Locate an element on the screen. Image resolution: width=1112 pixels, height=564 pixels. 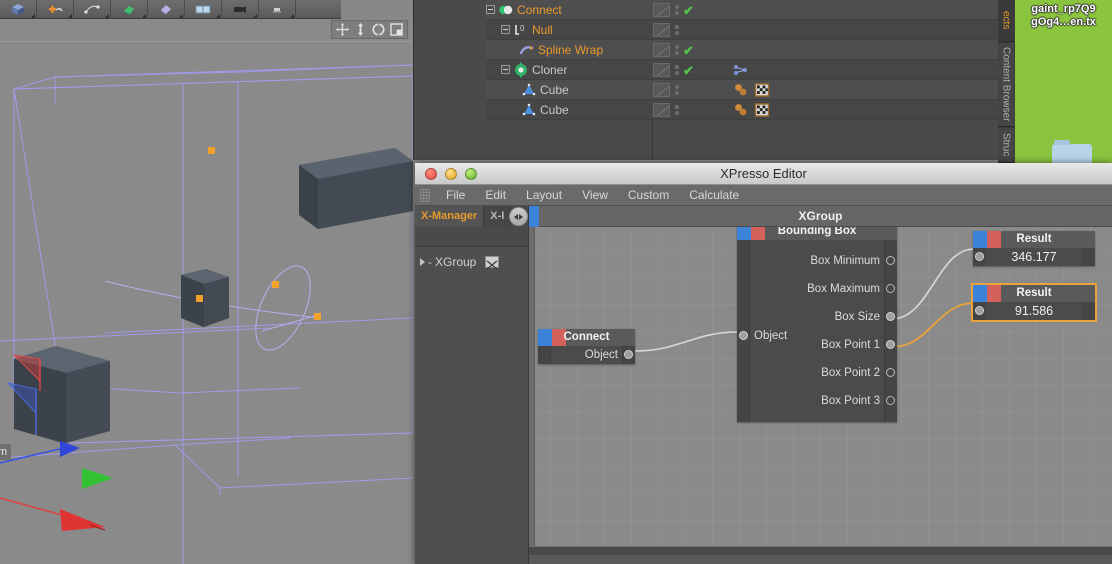
port-dot-object-in is located at coordinates (743, 335).